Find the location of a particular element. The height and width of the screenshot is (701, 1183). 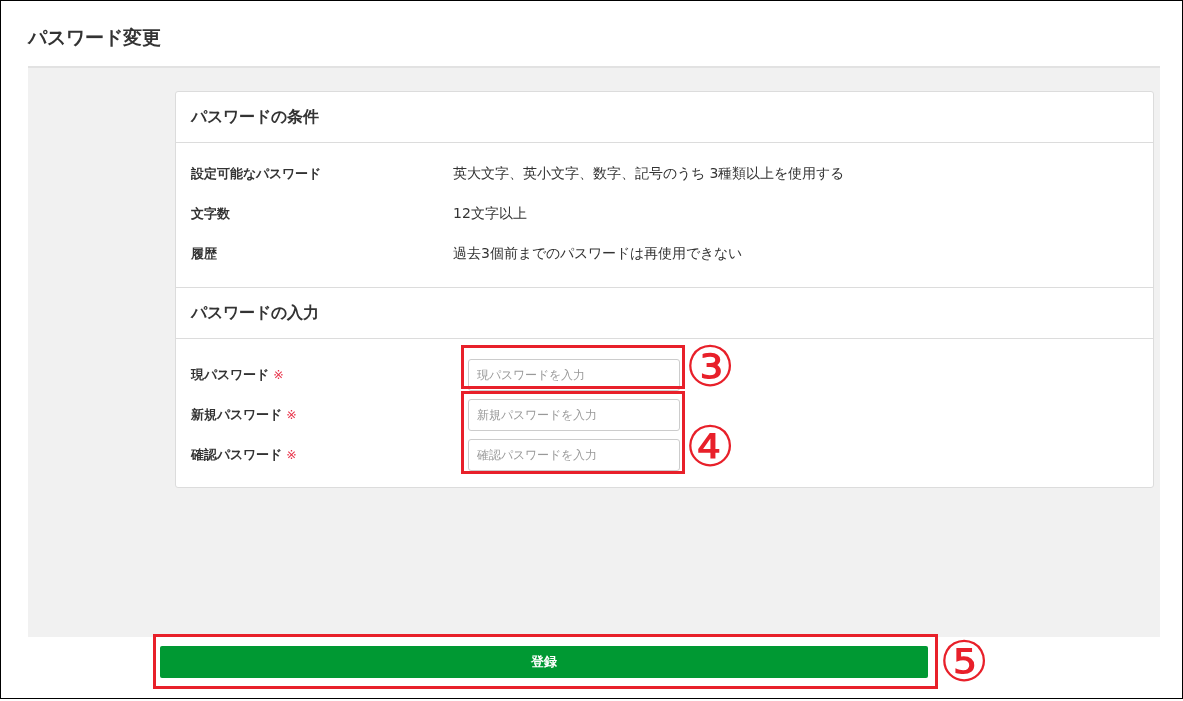

condition-label: 文字数 is located at coordinates (210, 214).